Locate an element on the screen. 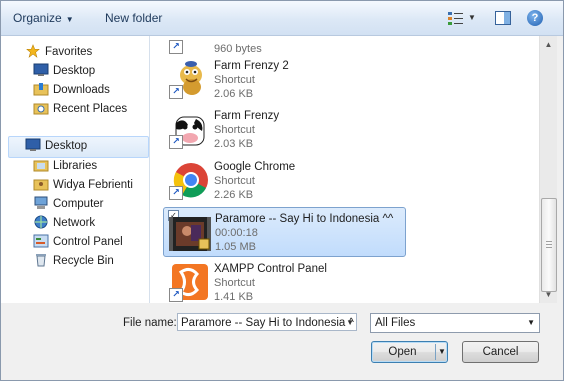 The image size is (564, 381). desktop-label: Desktop is located at coordinates (66, 146).